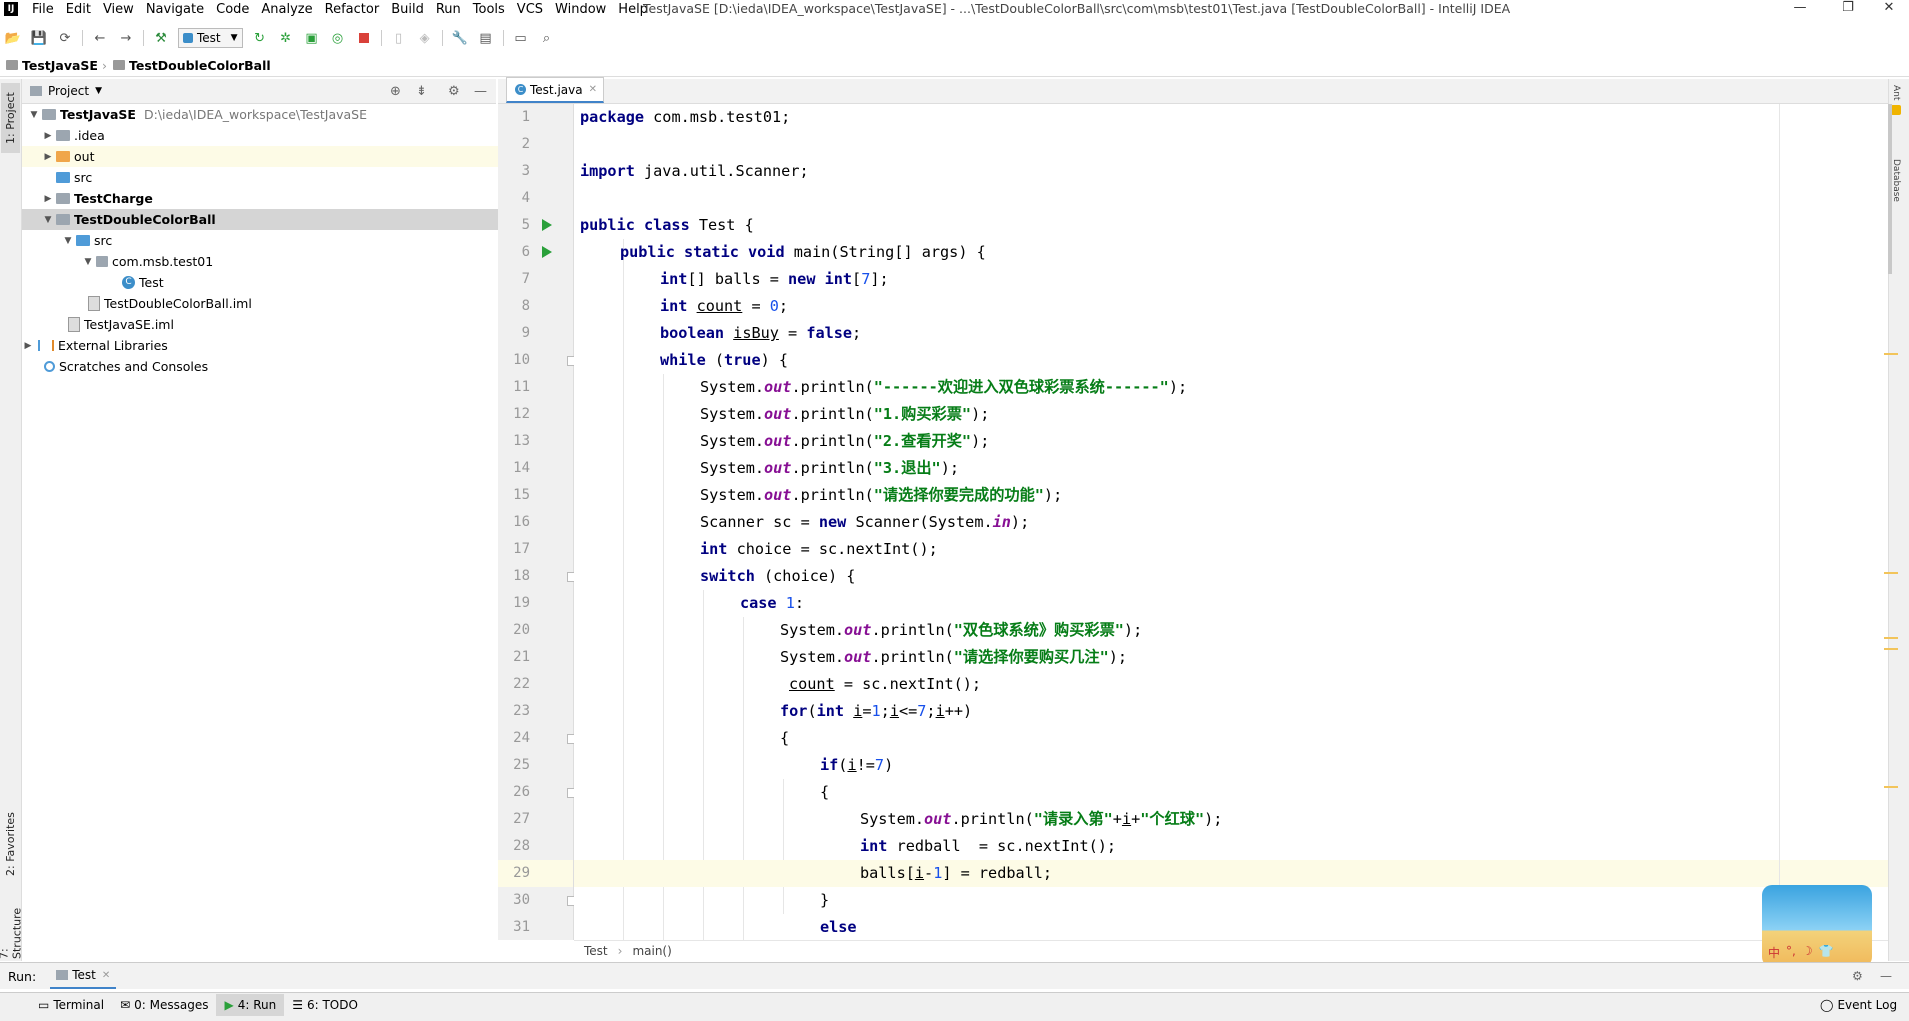 This screenshot has height=1021, width=1909. What do you see at coordinates (525, 333) in the screenshot?
I see `line-number: 9` at bounding box center [525, 333].